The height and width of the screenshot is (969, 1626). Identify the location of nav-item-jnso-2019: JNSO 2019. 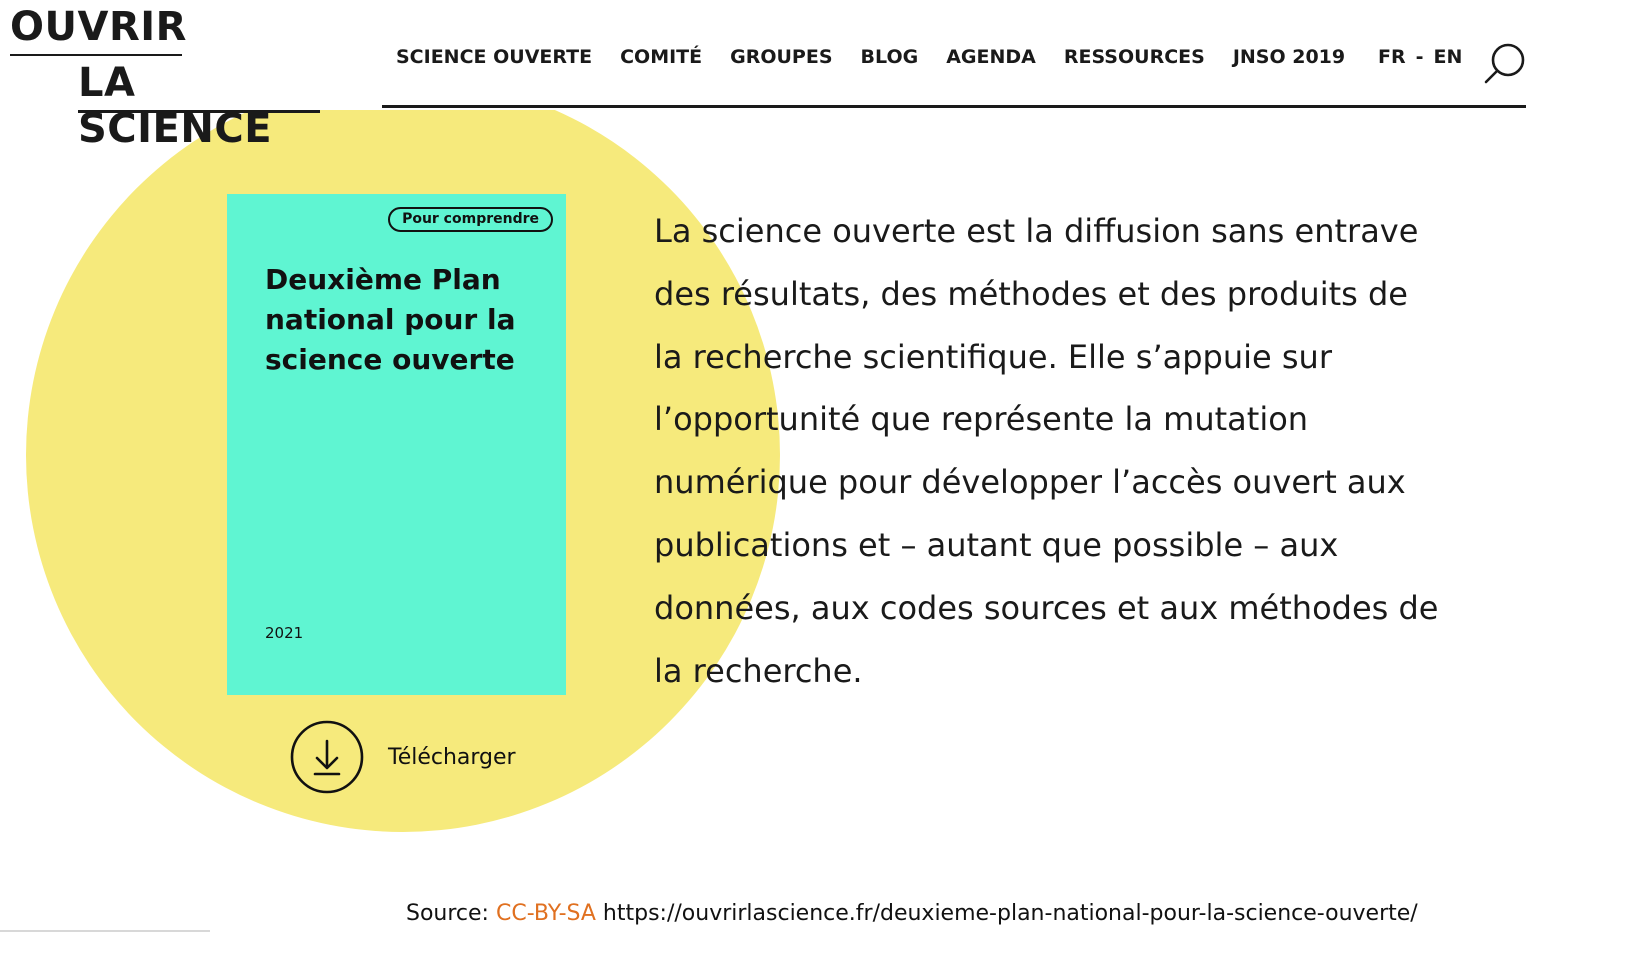
(1289, 57).